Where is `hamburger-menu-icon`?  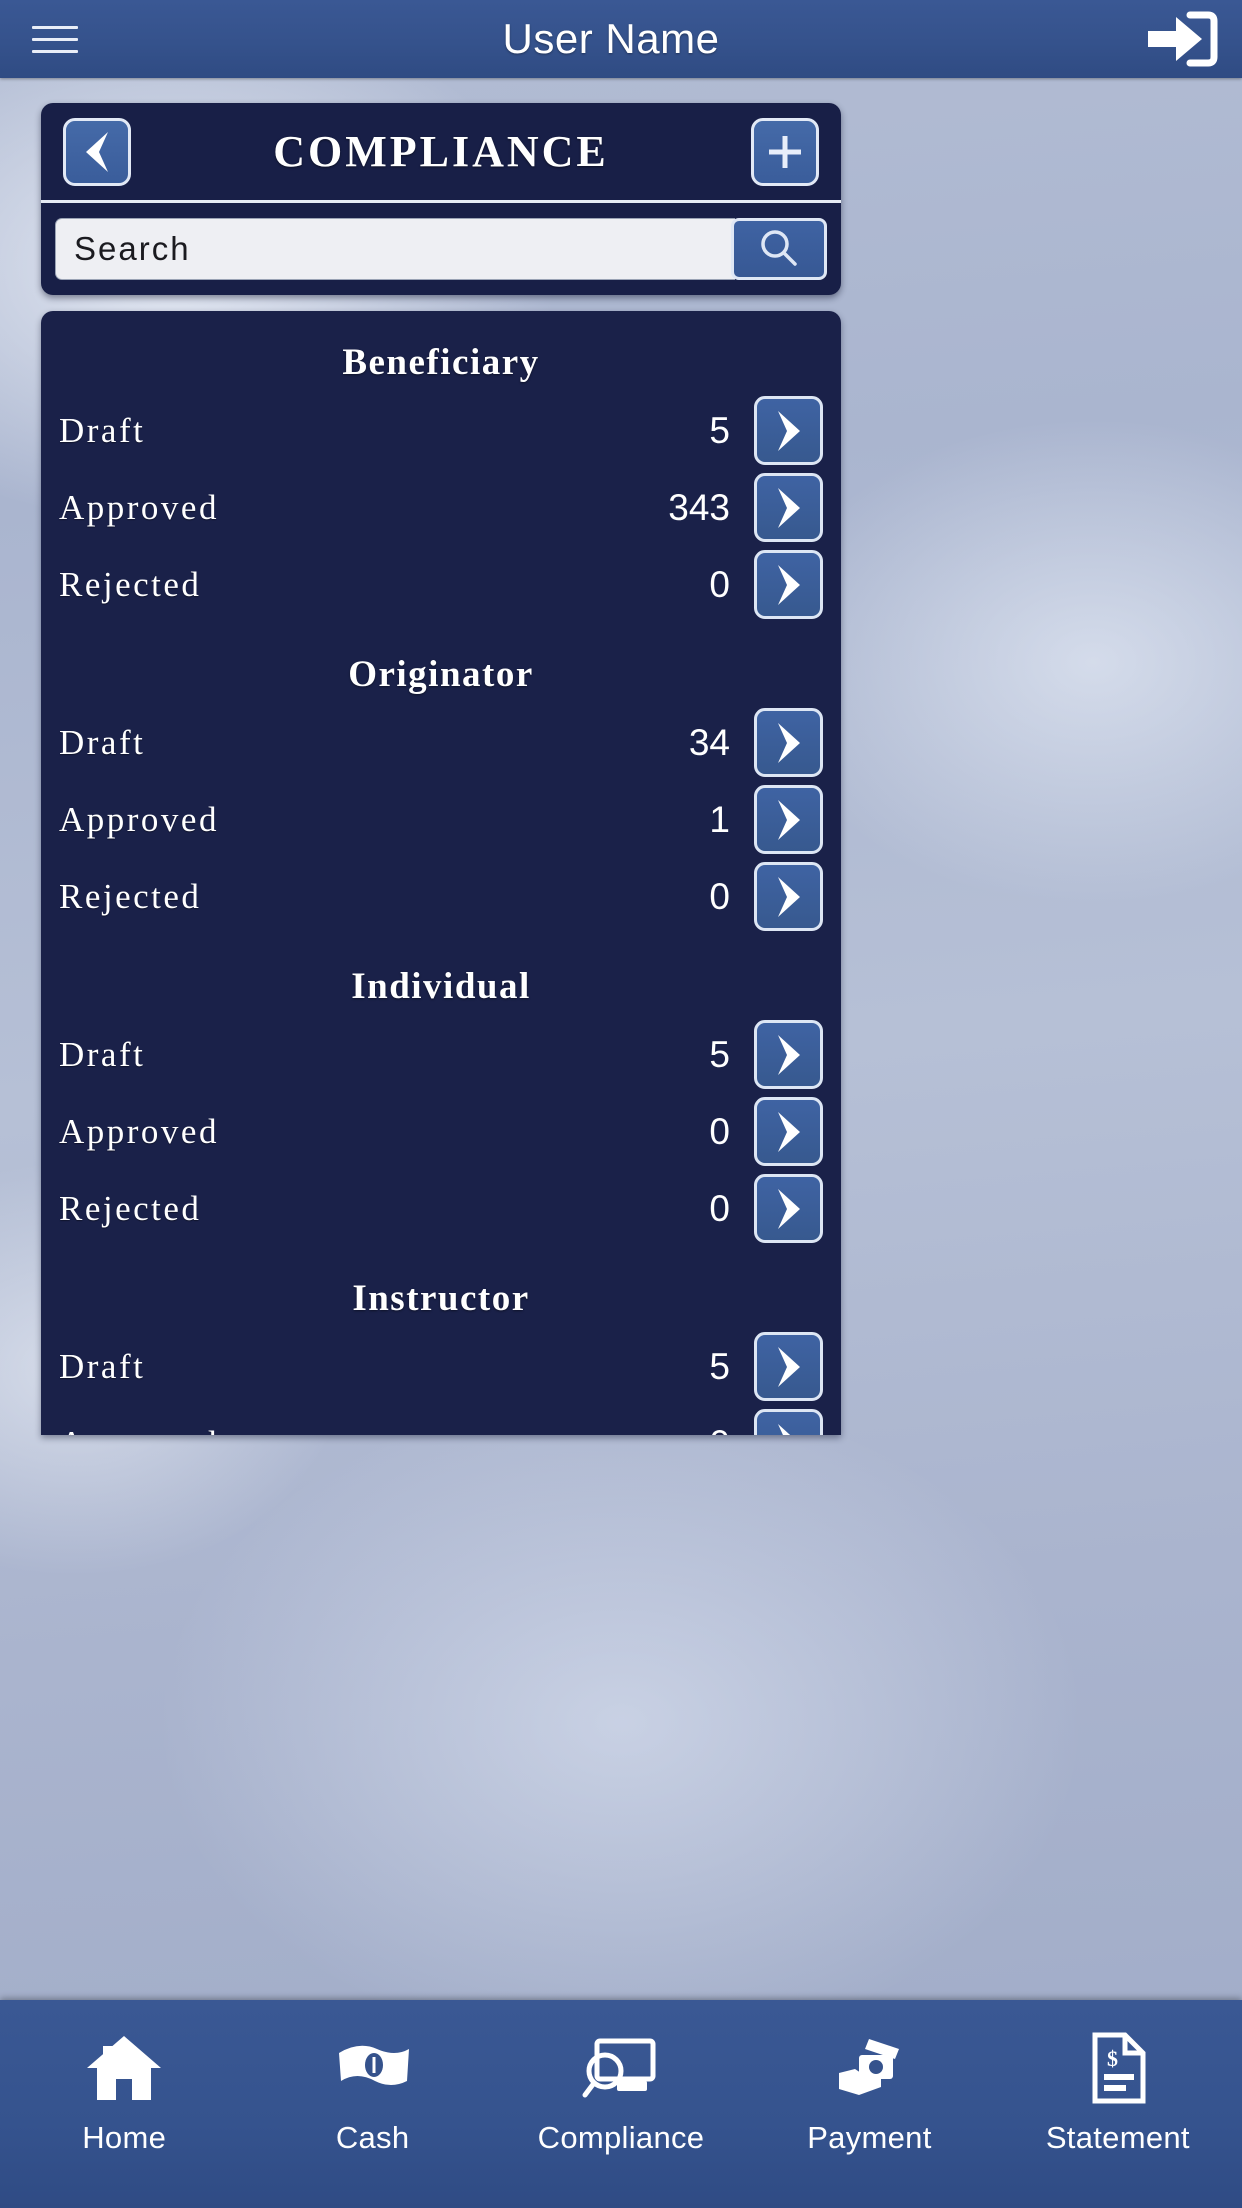 hamburger-menu-icon is located at coordinates (55, 39).